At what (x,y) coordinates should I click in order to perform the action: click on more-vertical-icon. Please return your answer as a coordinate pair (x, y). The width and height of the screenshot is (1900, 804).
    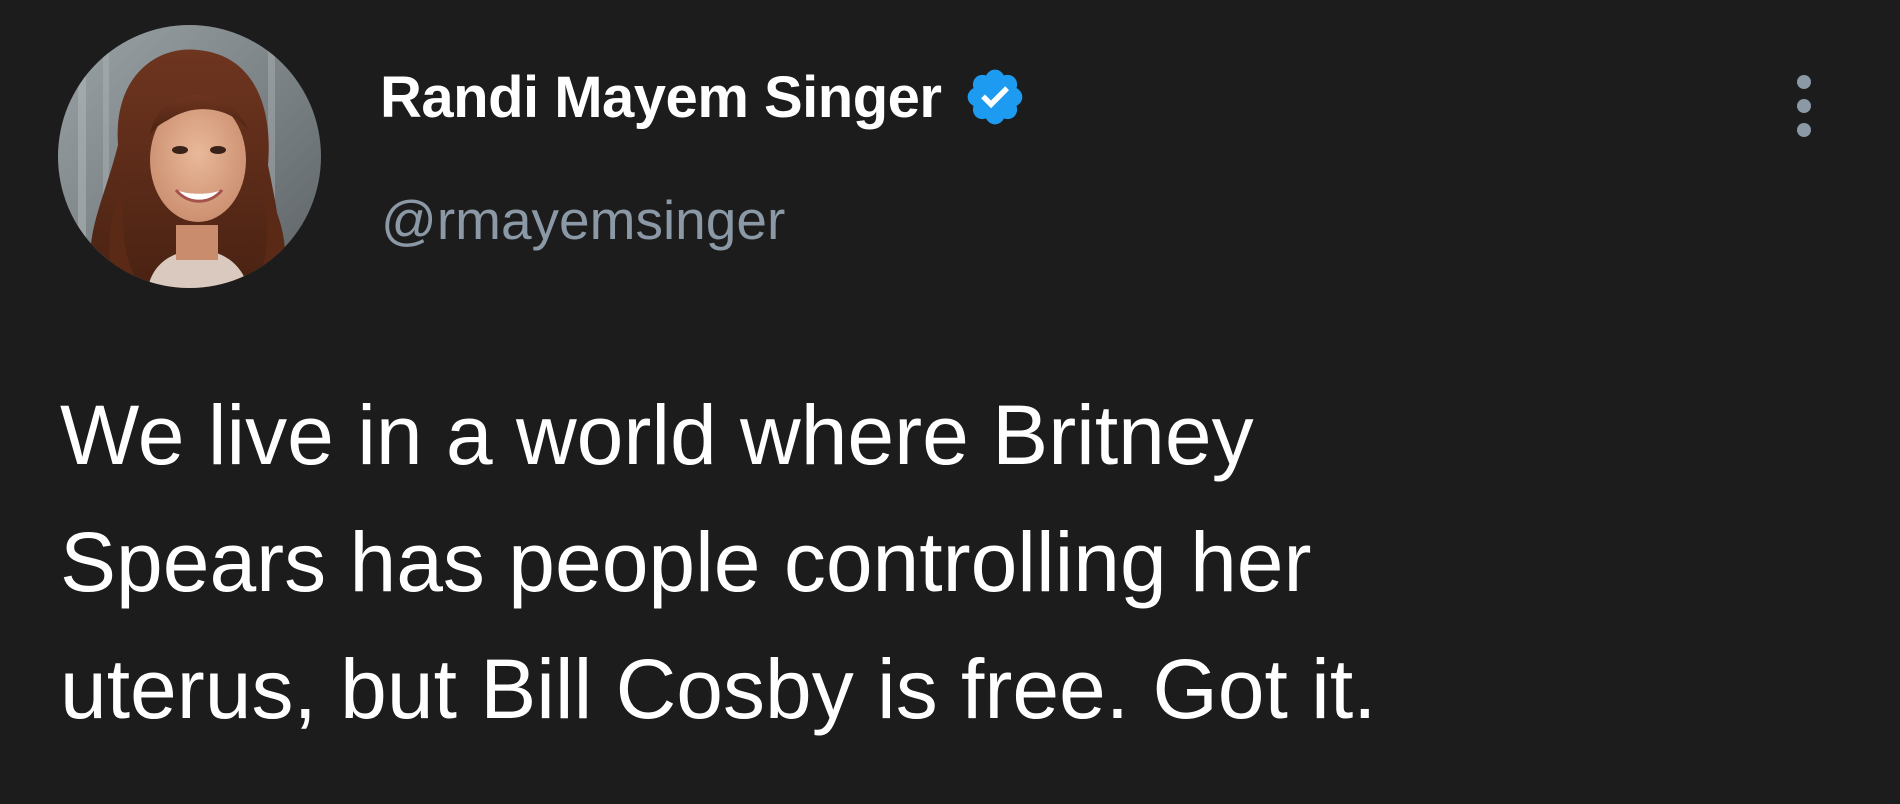
    Looking at the image, I should click on (1804, 106).